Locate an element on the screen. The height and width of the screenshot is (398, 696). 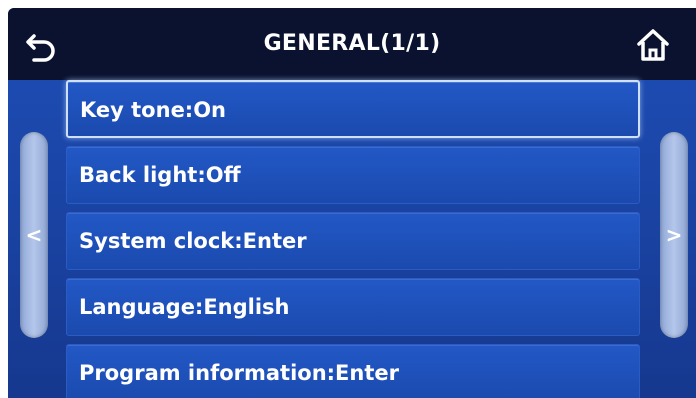
chevron-left-icon: < is located at coordinates (34, 235).